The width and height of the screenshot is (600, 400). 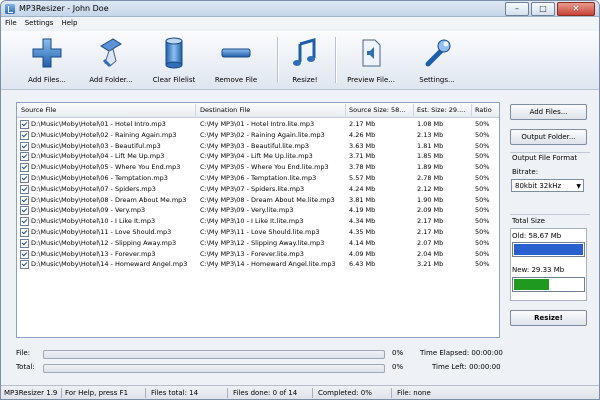 I want to click on source-file-cell: D:\Music\Moby\Hotel\04 - Lift Me Up.mp3, so click(x=98, y=156).